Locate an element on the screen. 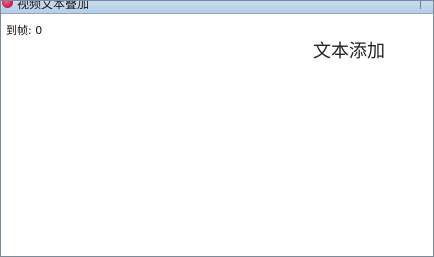  overlay-text: 文本添加 is located at coordinates (349, 50).